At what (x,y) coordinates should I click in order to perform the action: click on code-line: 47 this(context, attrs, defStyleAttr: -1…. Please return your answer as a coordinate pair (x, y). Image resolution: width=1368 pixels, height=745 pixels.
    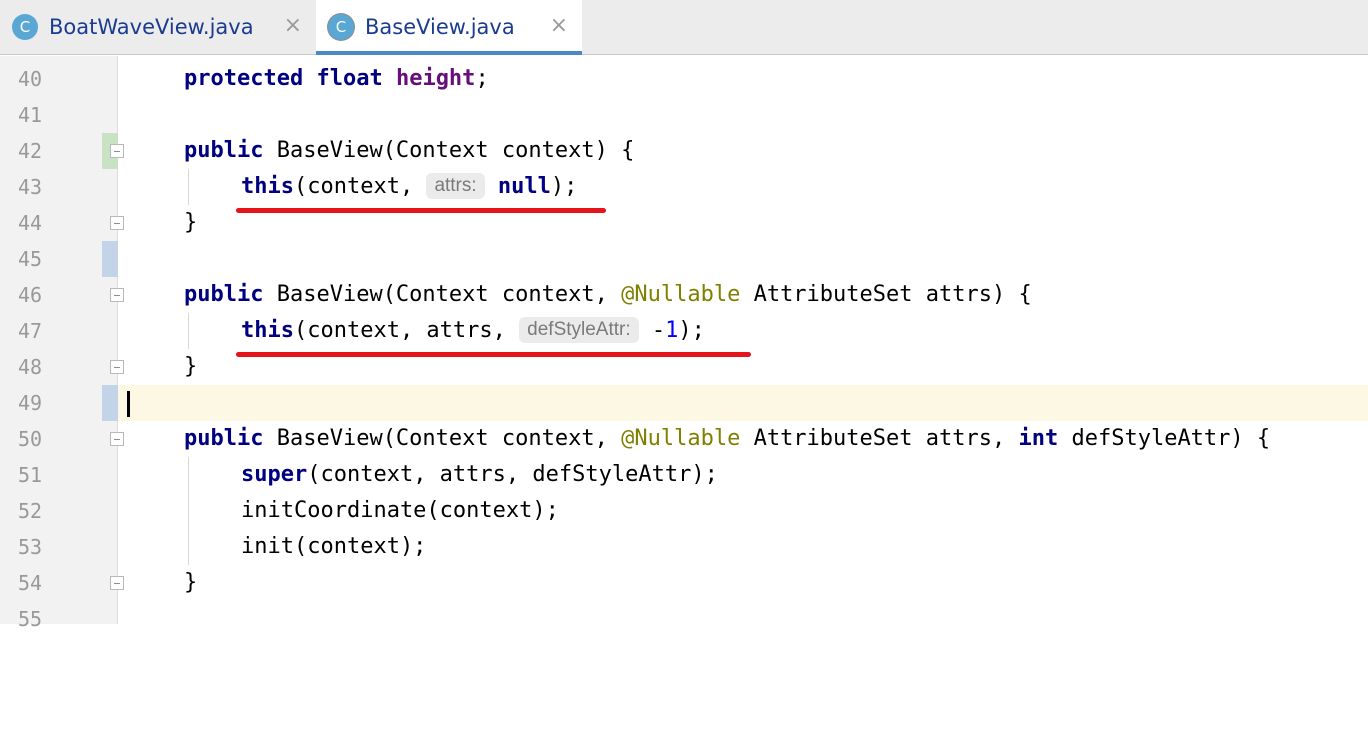
    Looking at the image, I should click on (684, 367).